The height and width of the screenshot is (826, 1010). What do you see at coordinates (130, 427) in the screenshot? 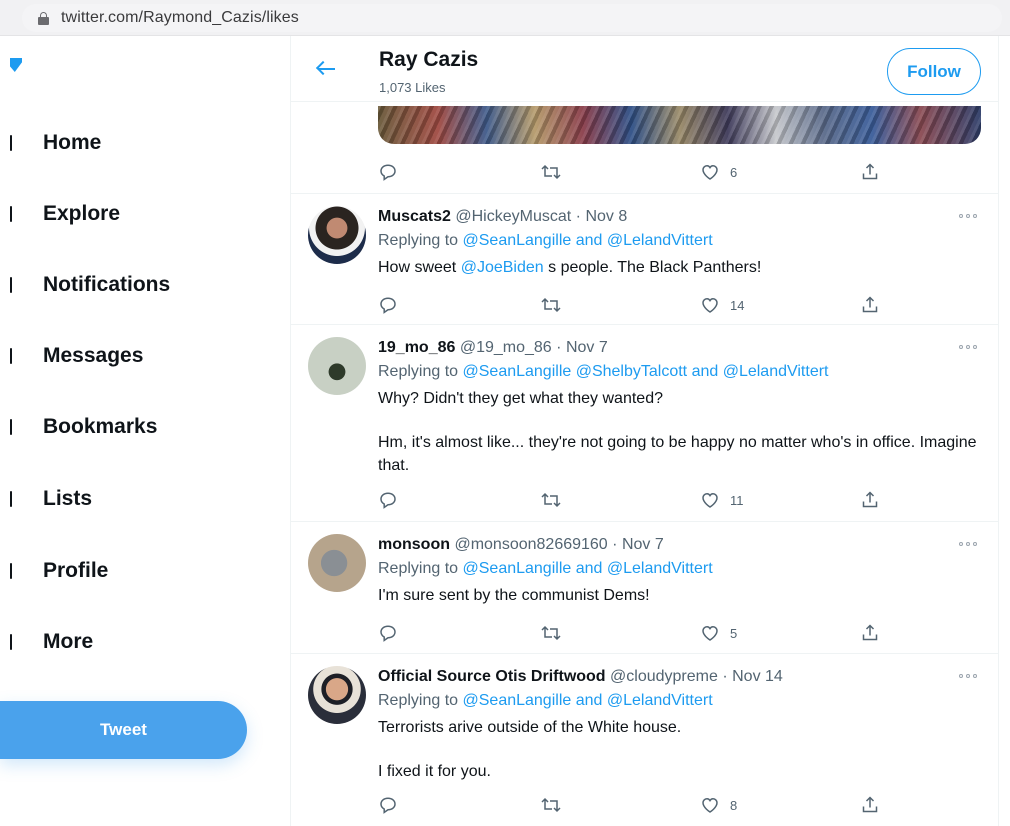
I see `sidebar-item-bookmarks: Bookmarks` at bounding box center [130, 427].